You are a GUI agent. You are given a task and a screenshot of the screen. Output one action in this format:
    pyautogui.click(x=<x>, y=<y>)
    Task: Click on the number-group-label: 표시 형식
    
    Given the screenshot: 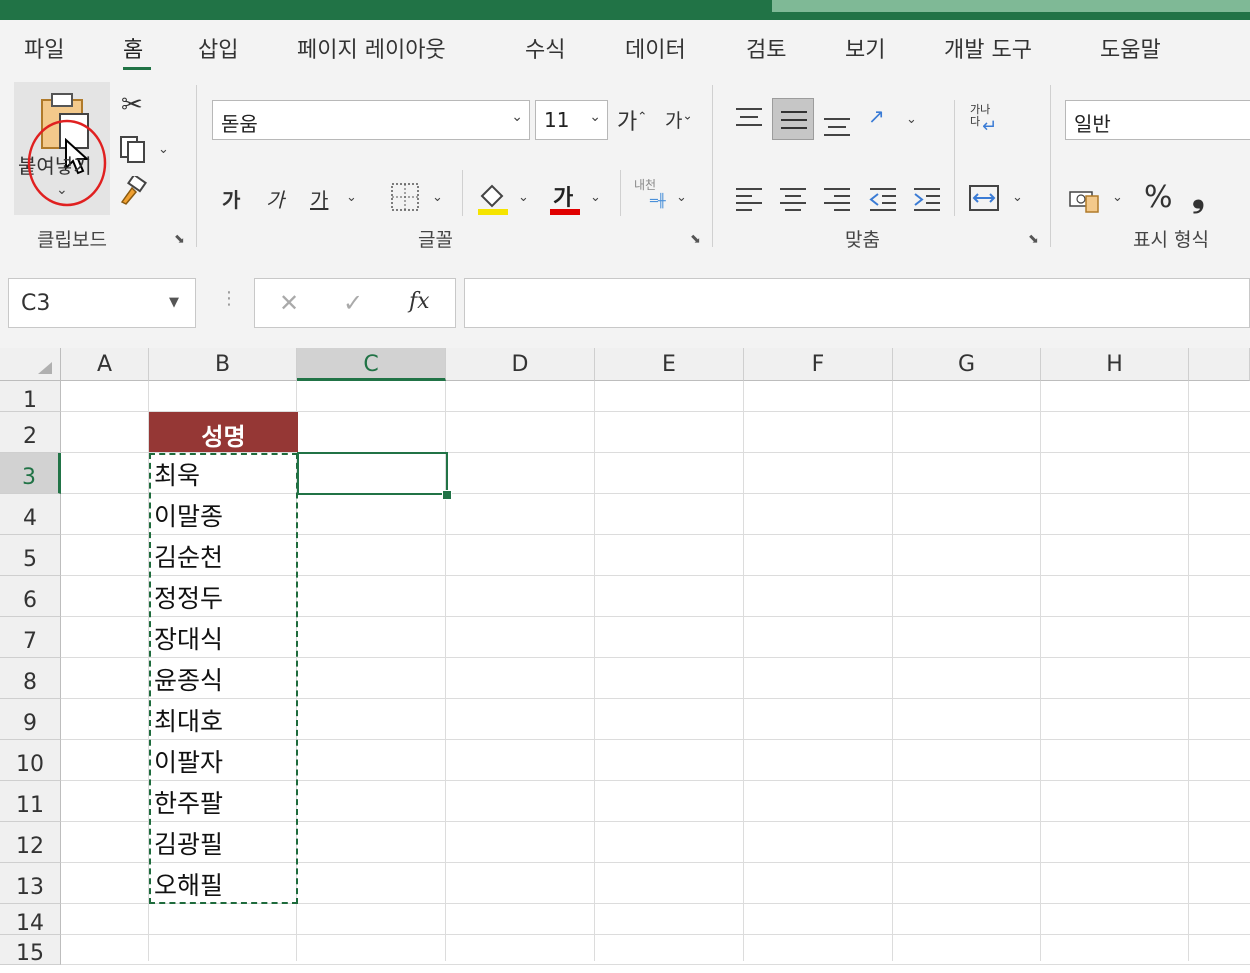 What is the action you would take?
    pyautogui.click(x=1171, y=240)
    